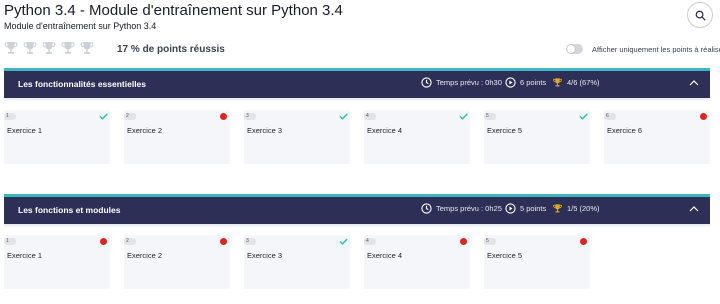  What do you see at coordinates (469, 208) in the screenshot?
I see `section-time-label: Temps prévu : 0h25` at bounding box center [469, 208].